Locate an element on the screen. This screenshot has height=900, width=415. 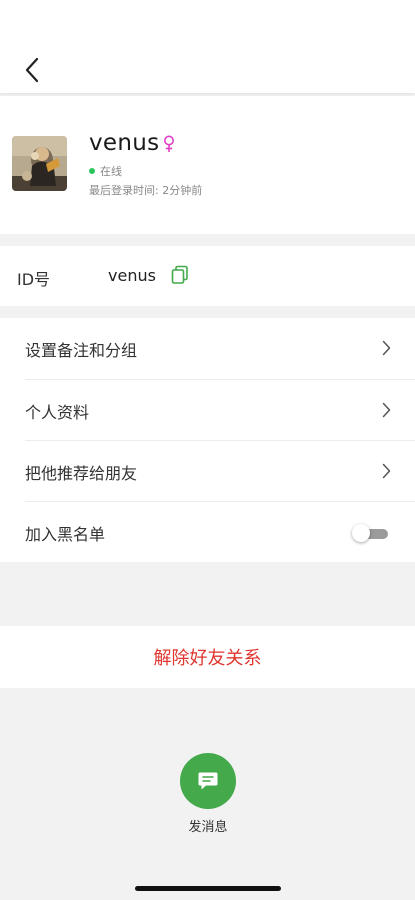
back-button is located at coordinates (32, 70).